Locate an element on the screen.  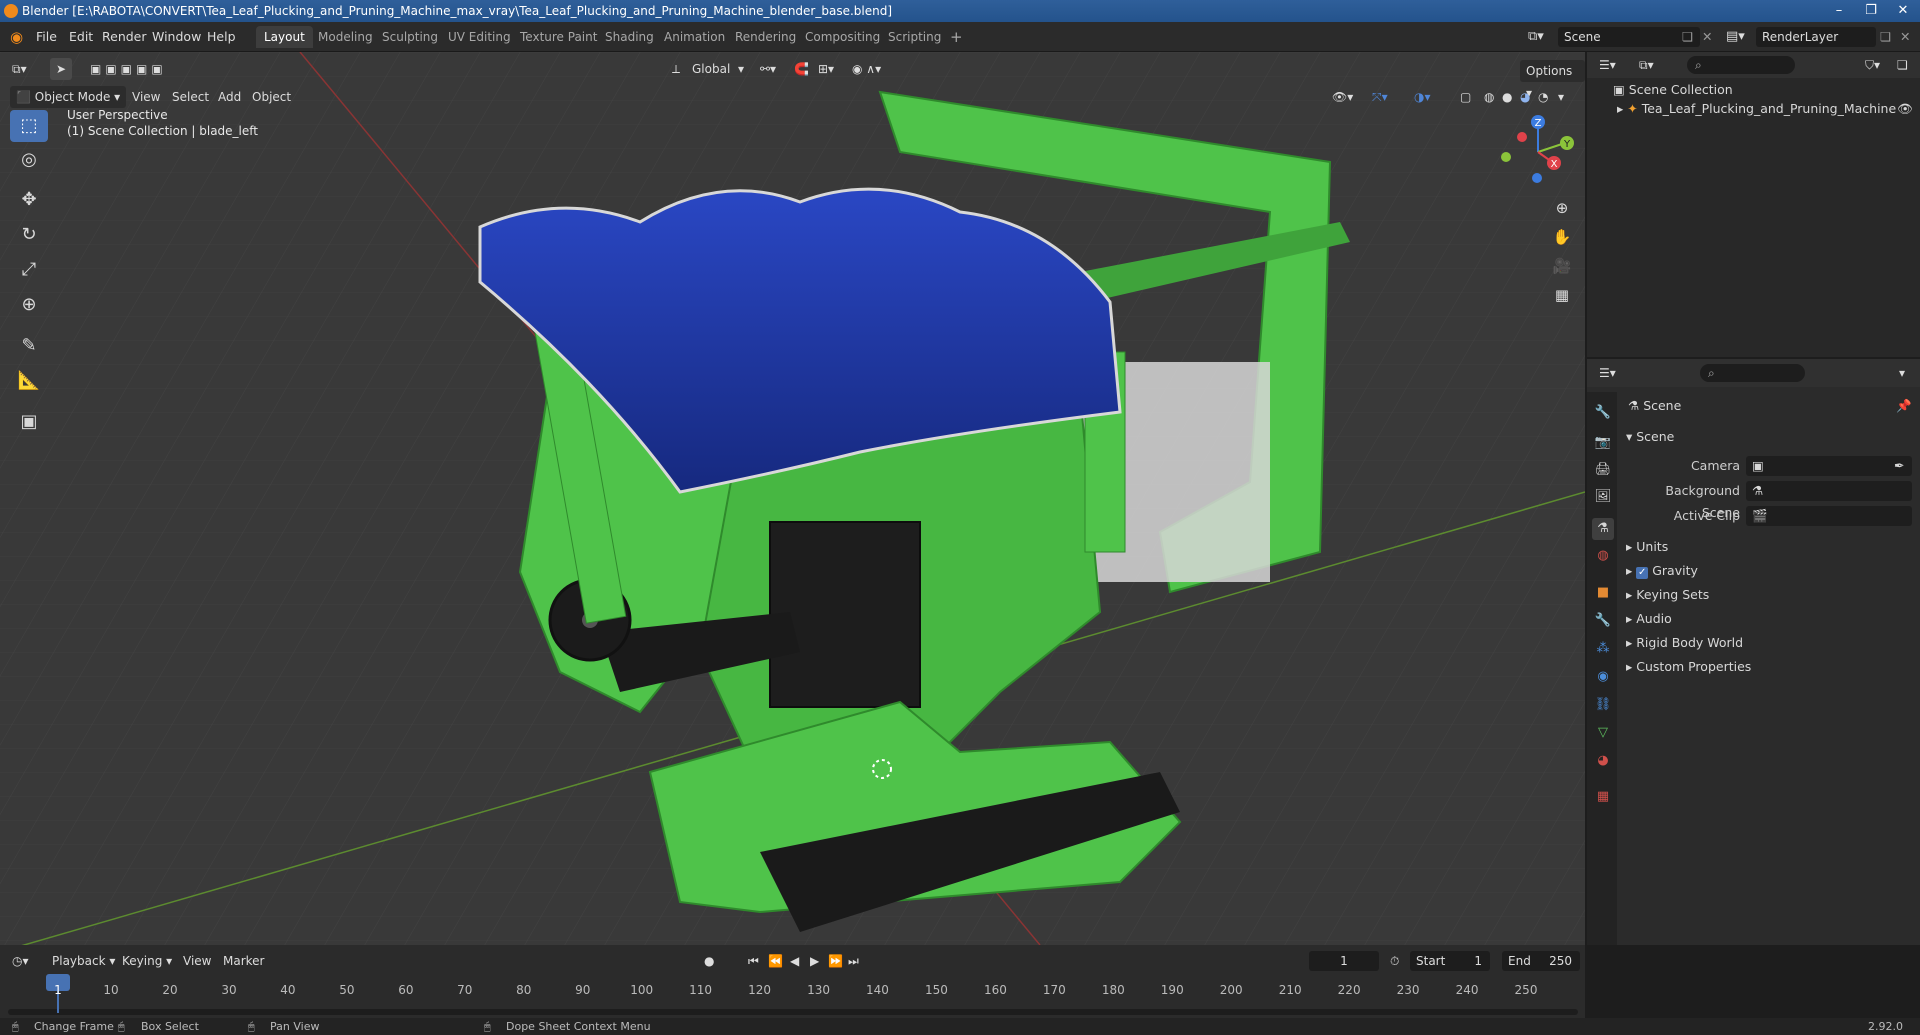
minimize-icon: – is located at coordinates (1839, 11).